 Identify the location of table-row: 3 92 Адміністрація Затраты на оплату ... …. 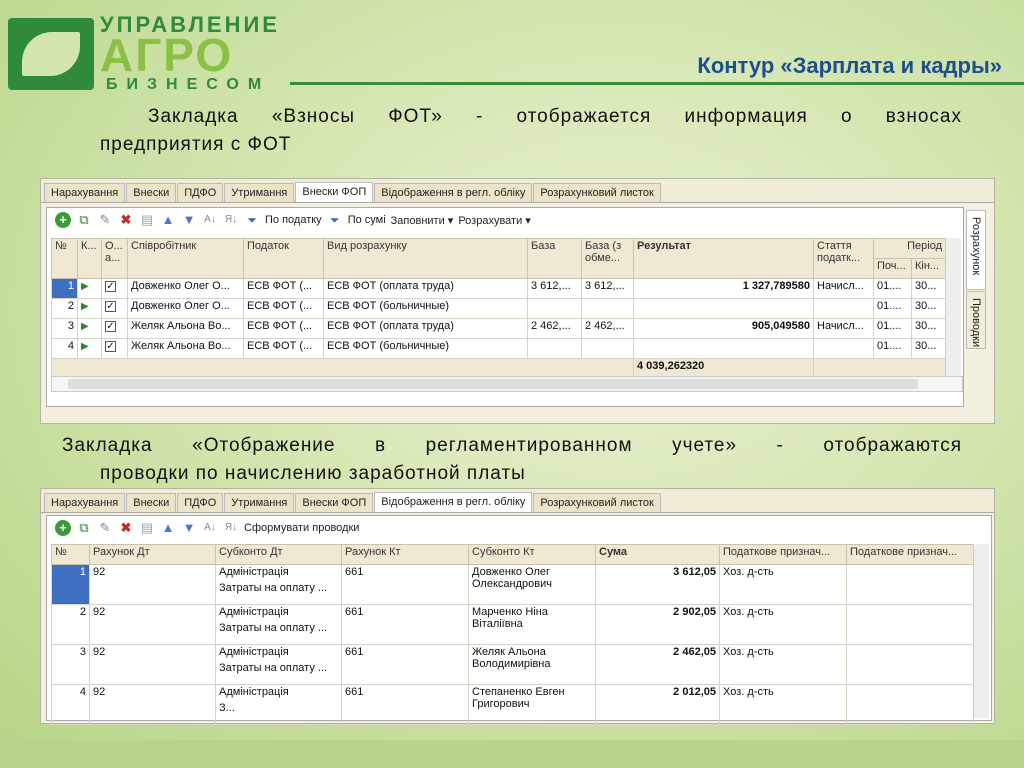
(512, 664).